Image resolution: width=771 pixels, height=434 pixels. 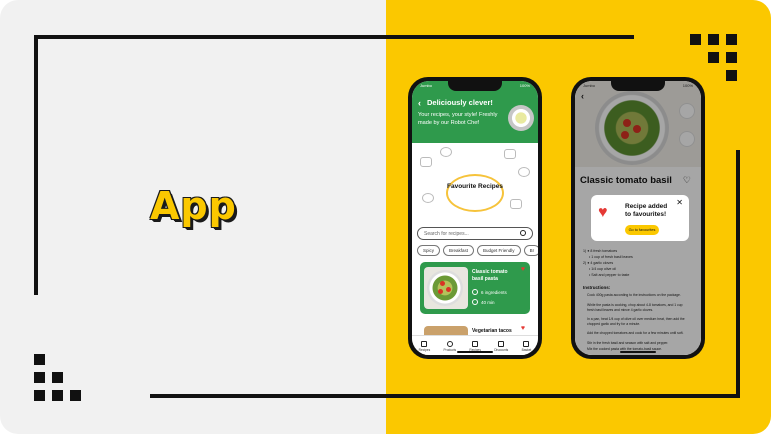 I want to click on nav-label: Products, so click(x=450, y=349).